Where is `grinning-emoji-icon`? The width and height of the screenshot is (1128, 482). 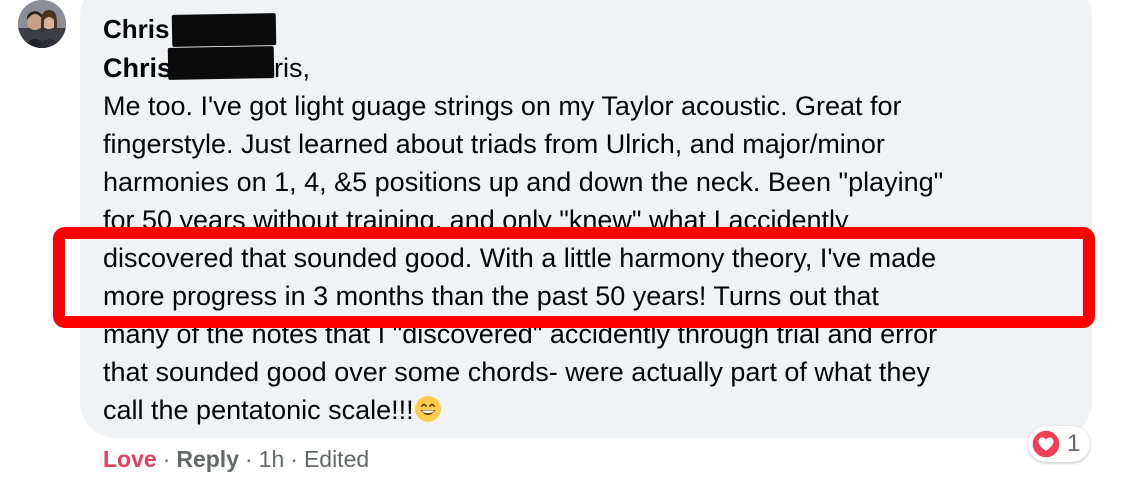 grinning-emoji-icon is located at coordinates (427, 409).